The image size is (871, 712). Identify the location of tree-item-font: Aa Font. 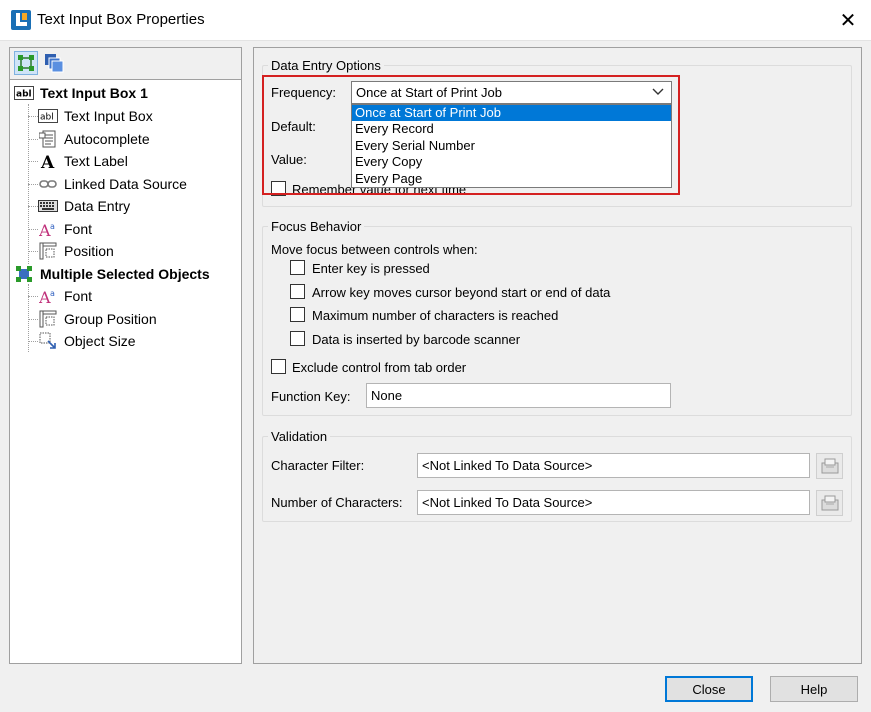
(65, 229).